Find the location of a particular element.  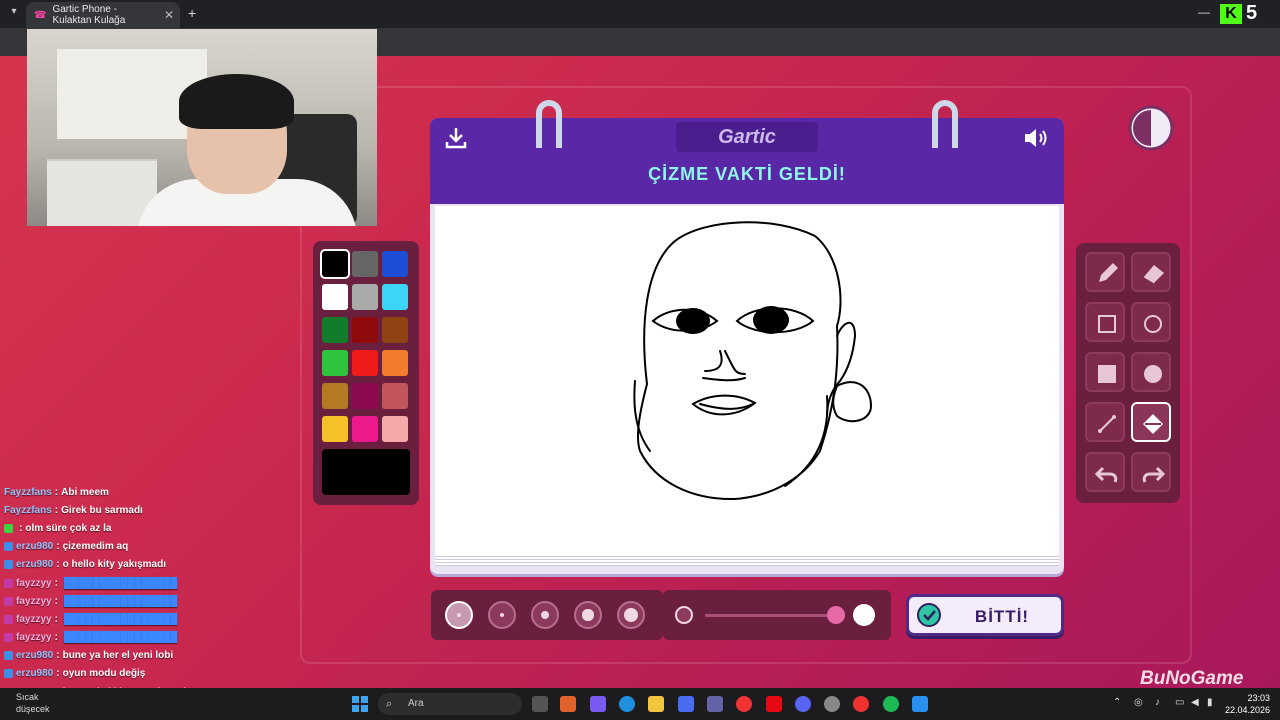

rectangle-outline-tool-button is located at coordinates (1105, 322).